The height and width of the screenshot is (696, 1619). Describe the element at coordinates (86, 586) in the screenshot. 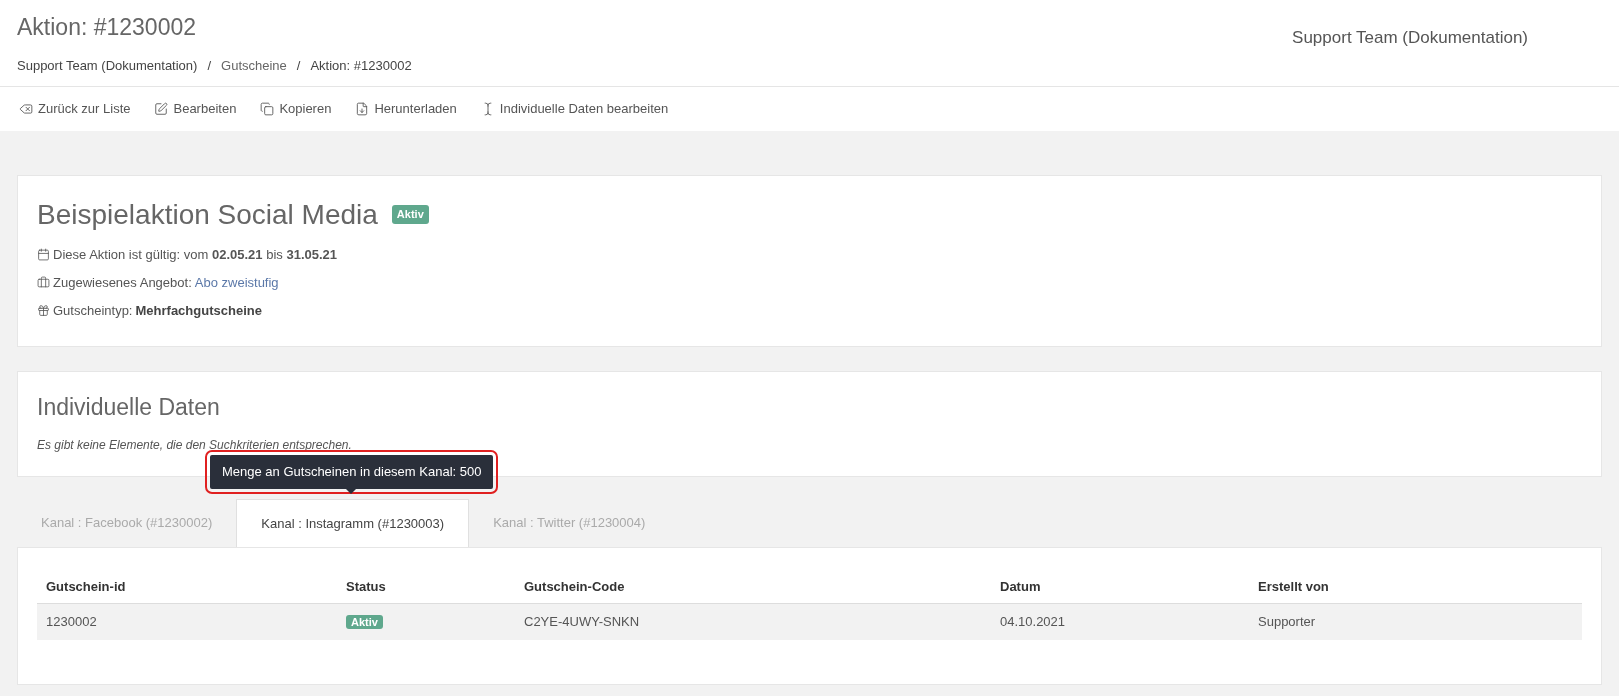

I see `column-header: Gutschein-id` at that location.